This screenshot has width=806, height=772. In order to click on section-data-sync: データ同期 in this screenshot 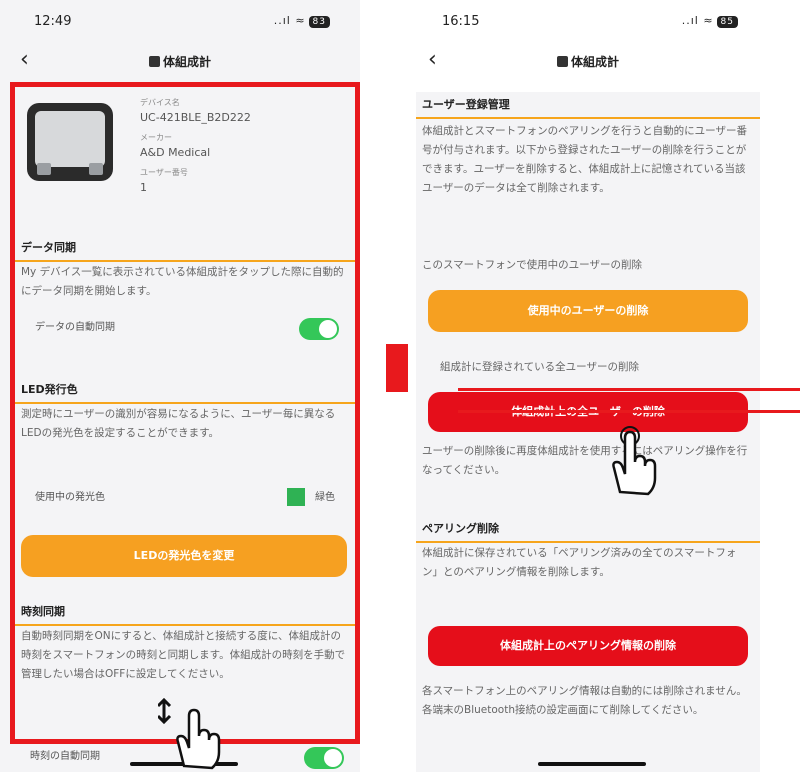, I will do `click(185, 248)`.